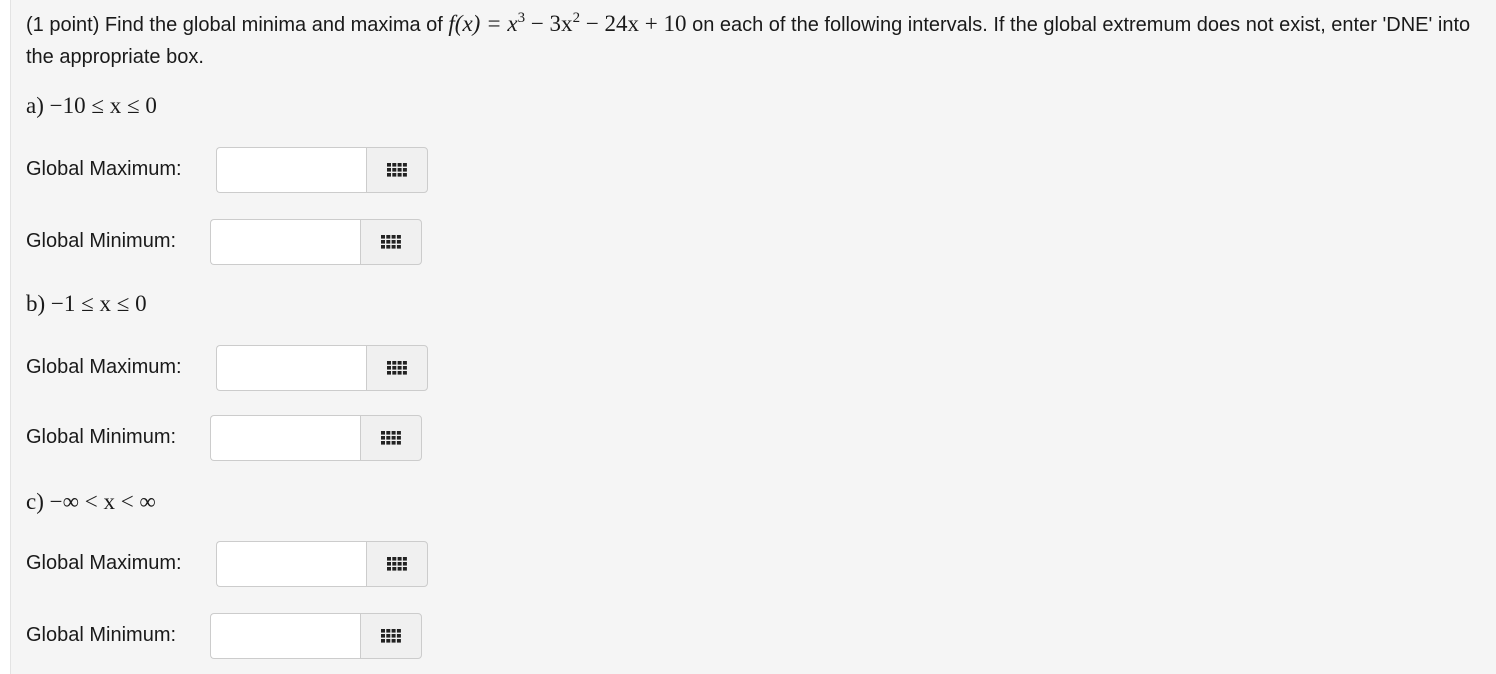 The image size is (1496, 674). I want to click on part-b-max-answer, so click(322, 368).